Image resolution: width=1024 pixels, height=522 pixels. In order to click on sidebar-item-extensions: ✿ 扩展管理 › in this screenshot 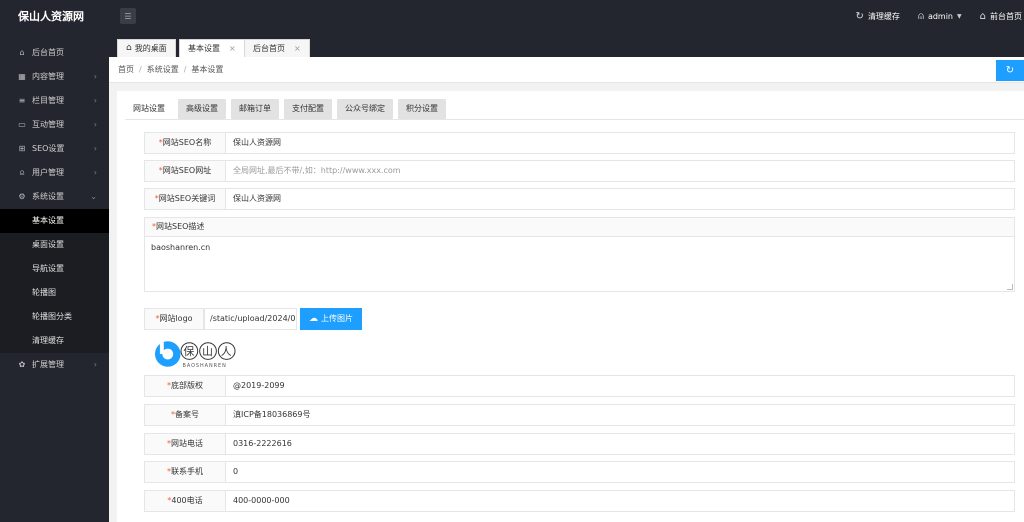, I will do `click(54, 365)`.